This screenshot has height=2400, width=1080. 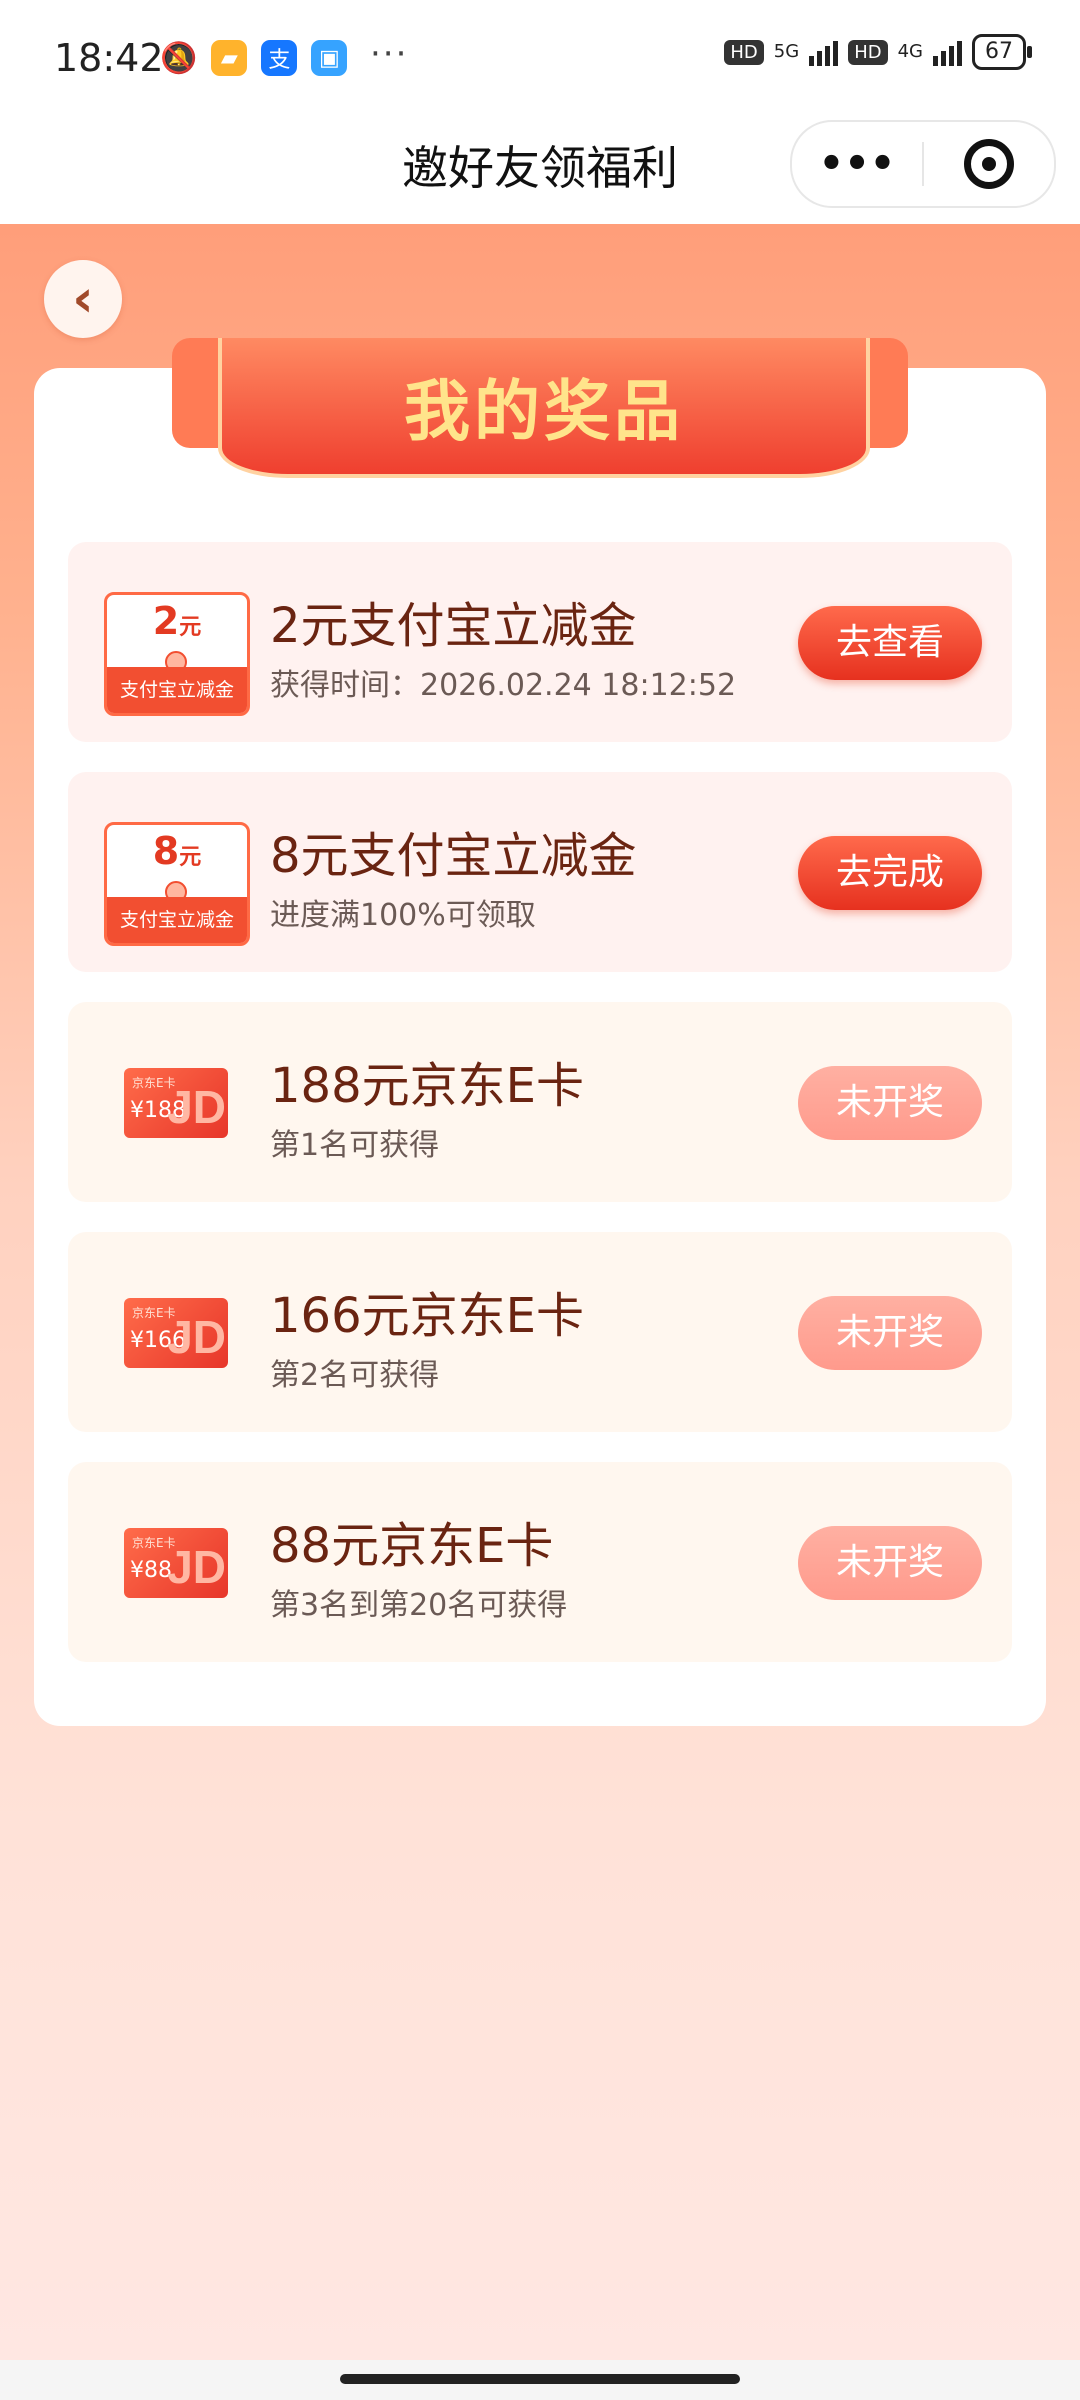 I want to click on jd-ecard-icon: 京东E卡 ¥88 JD, so click(x=176, y=1563).